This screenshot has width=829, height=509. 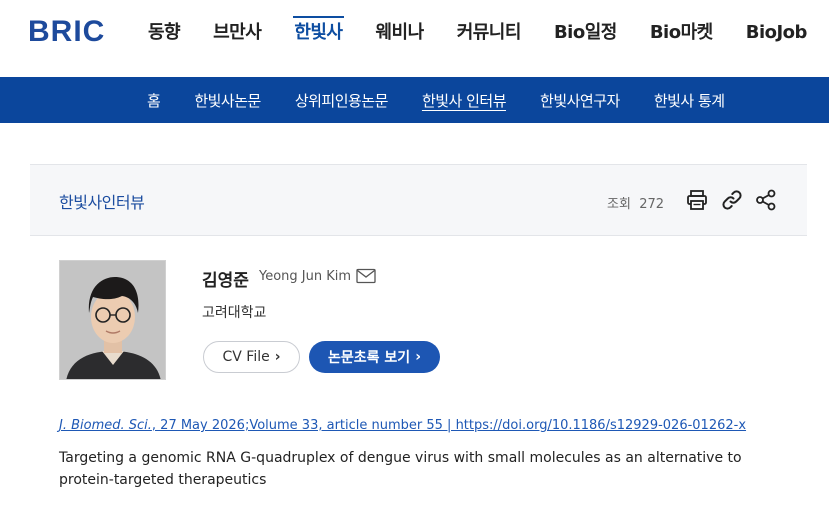 I want to click on researcher-name-en: Yeong Jun Kim, so click(x=305, y=276).